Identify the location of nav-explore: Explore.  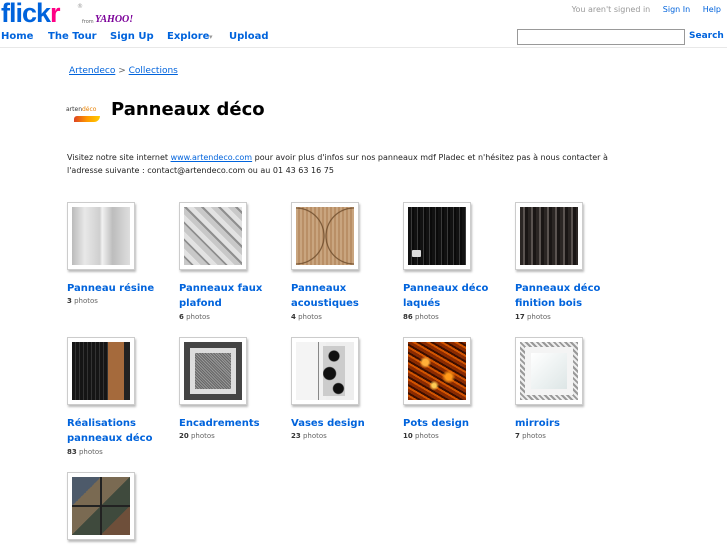
(188, 36).